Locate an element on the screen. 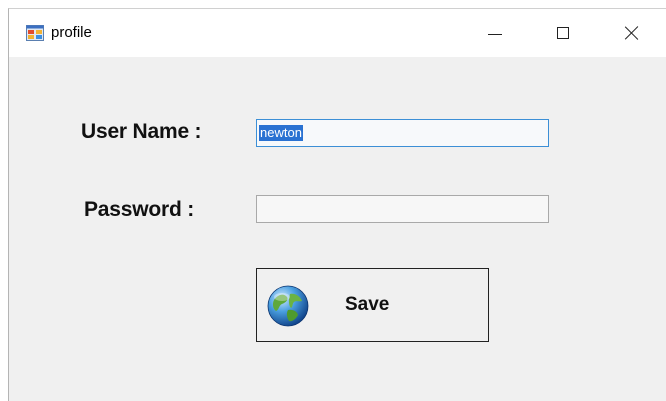 The height and width of the screenshot is (401, 666). password-label: Password : is located at coordinates (139, 209).